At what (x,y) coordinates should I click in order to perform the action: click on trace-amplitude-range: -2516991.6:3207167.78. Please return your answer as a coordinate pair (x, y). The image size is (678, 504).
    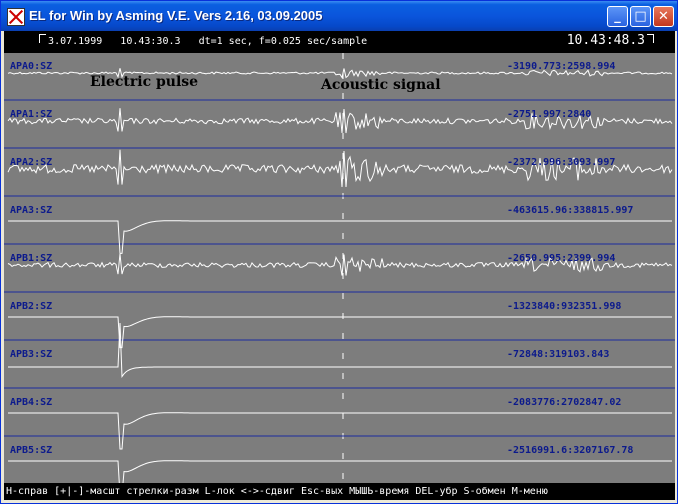
    Looking at the image, I should click on (570, 450).